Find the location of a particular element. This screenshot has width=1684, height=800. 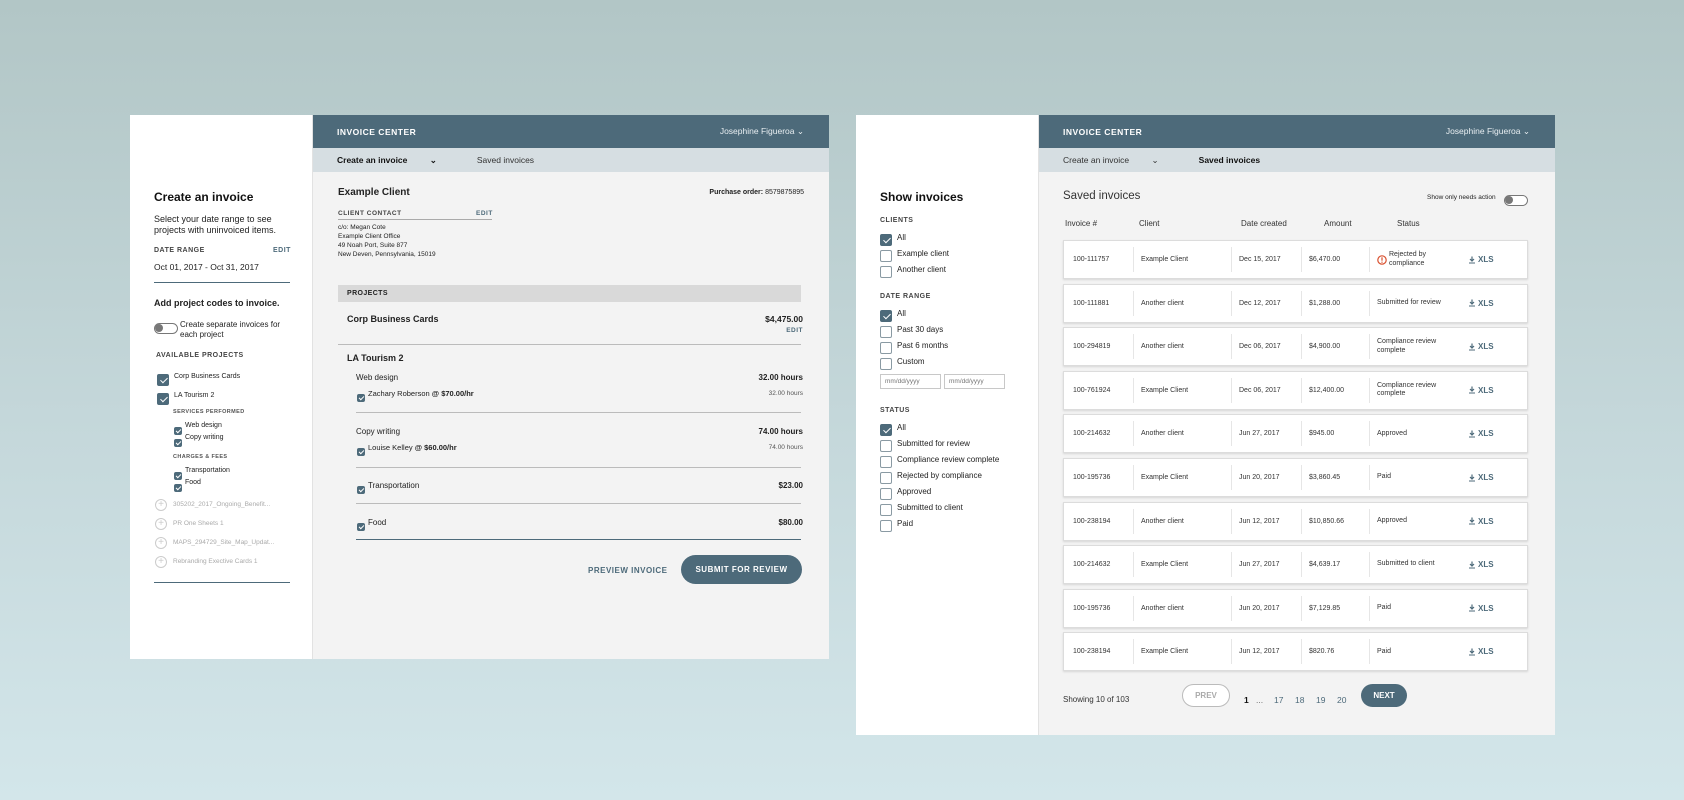

next-button: NEXT is located at coordinates (1384, 695).